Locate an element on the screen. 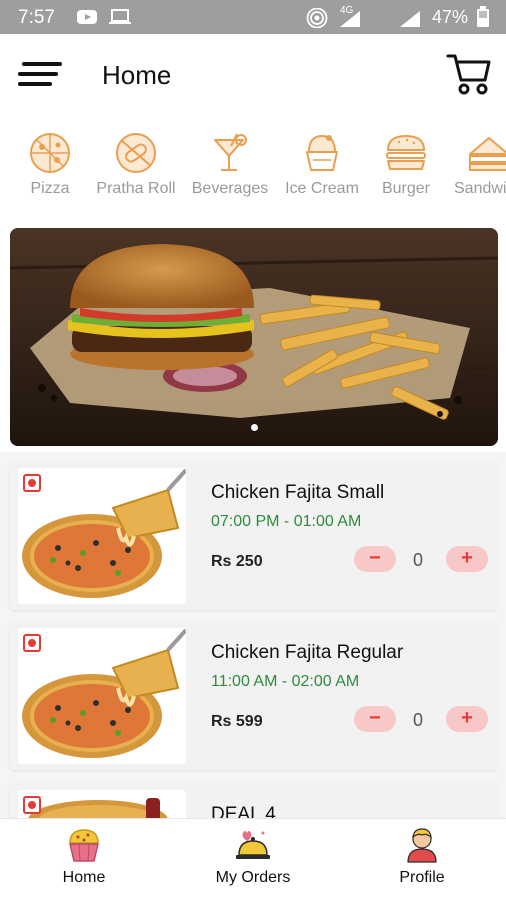  item-price: Rs 599 is located at coordinates (237, 721).